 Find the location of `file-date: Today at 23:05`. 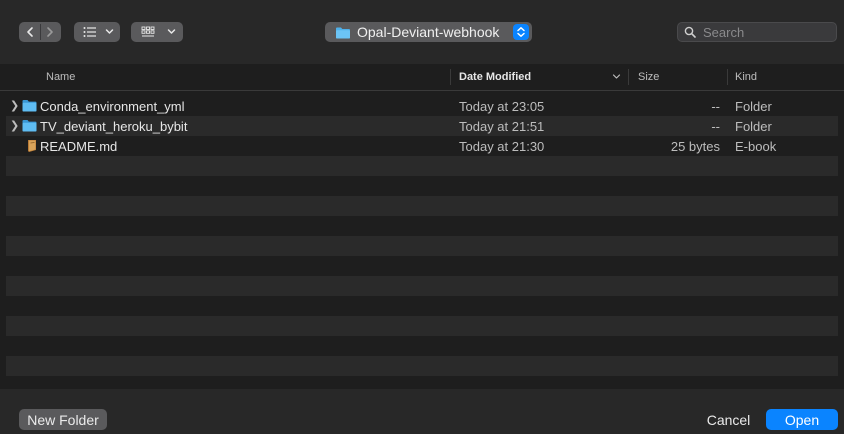

file-date: Today at 23:05 is located at coordinates (502, 106).